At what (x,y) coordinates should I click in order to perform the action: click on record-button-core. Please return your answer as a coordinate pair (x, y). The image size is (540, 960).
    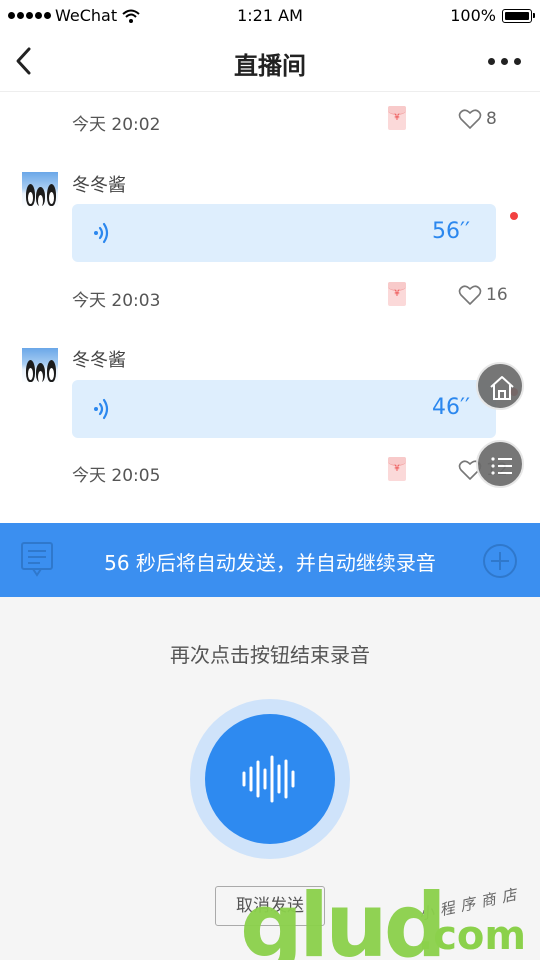
    Looking at the image, I should click on (270, 779).